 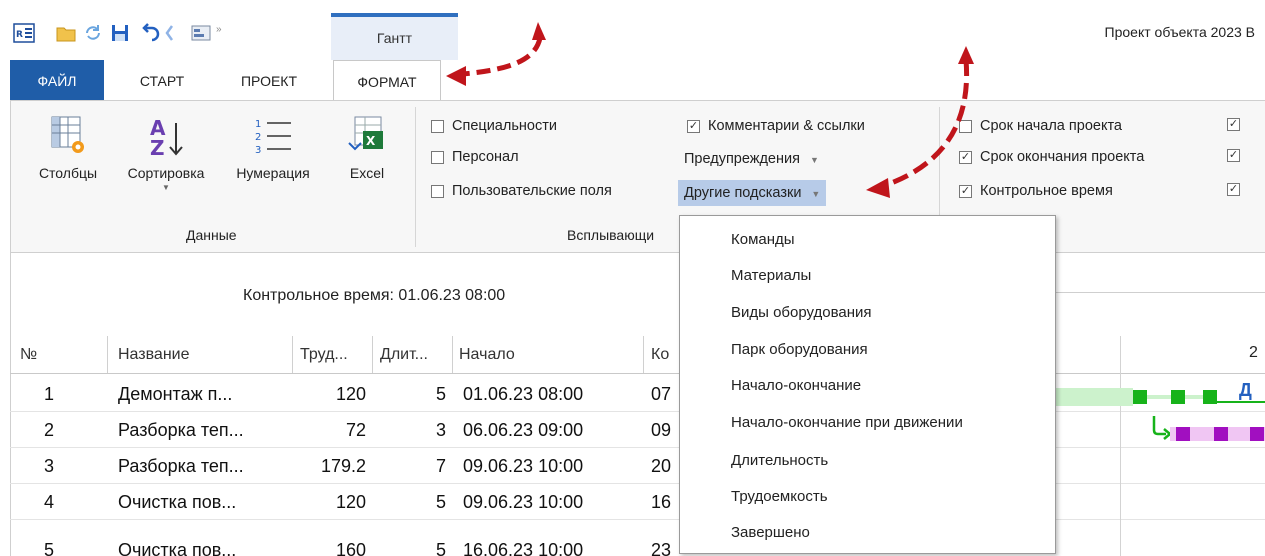 I want to click on checkbox-comments-links: ✓ Комментарии & ссылки, so click(x=776, y=126).